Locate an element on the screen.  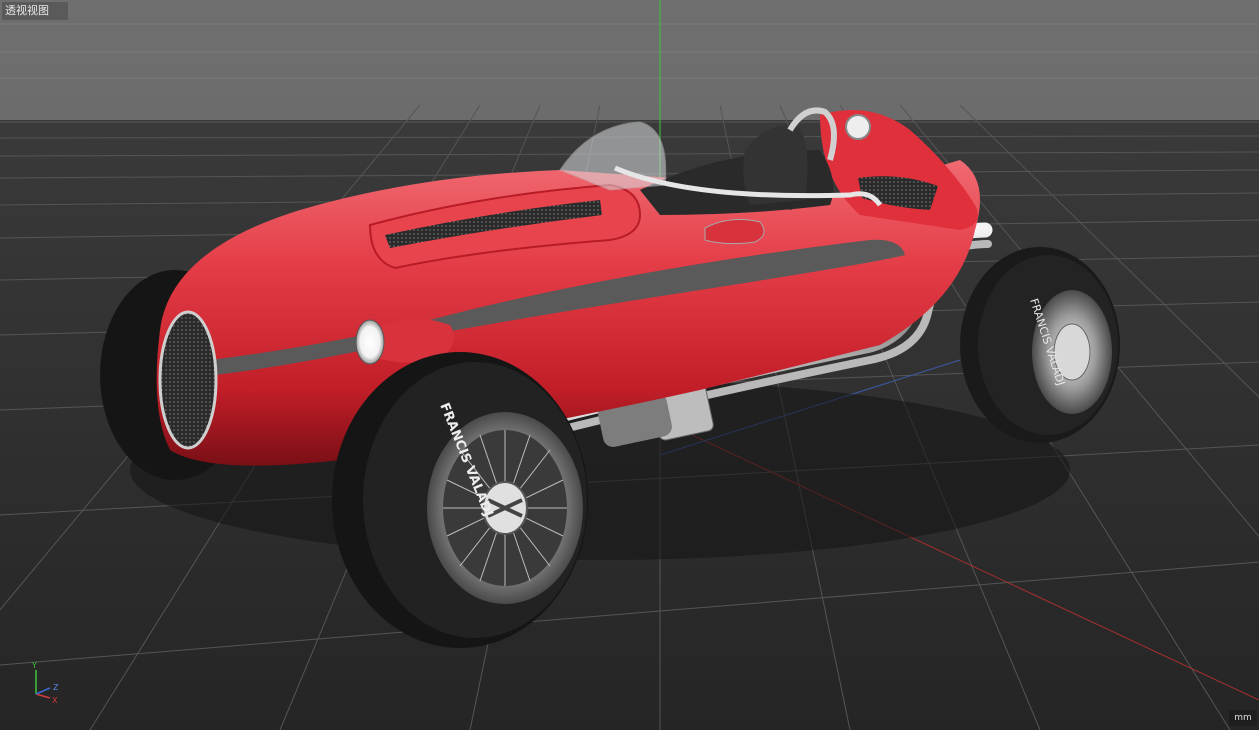
headlight is located at coordinates (370, 342).